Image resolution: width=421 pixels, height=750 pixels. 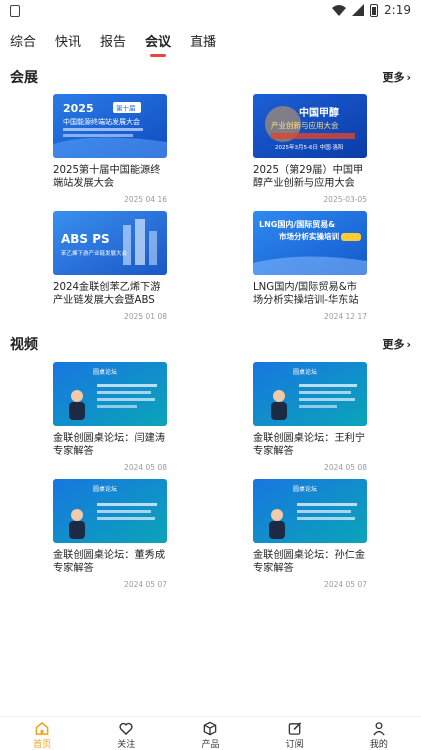 I want to click on tab-reports: 报告, so click(x=113, y=45).